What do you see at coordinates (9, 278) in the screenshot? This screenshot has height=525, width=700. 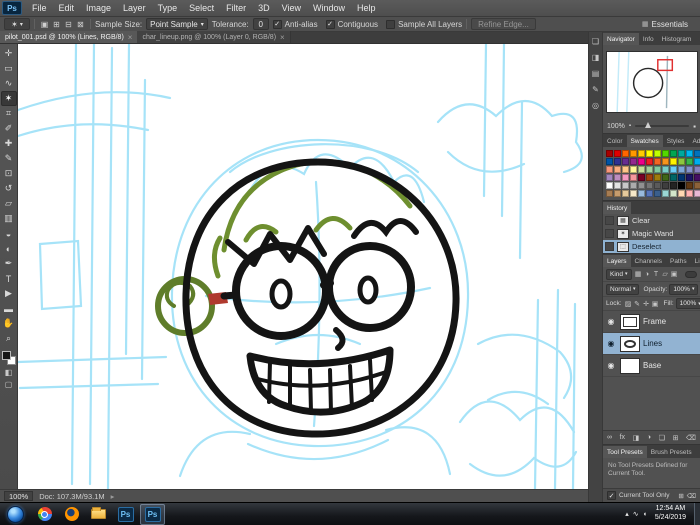 I see `type-tool: T` at bounding box center [9, 278].